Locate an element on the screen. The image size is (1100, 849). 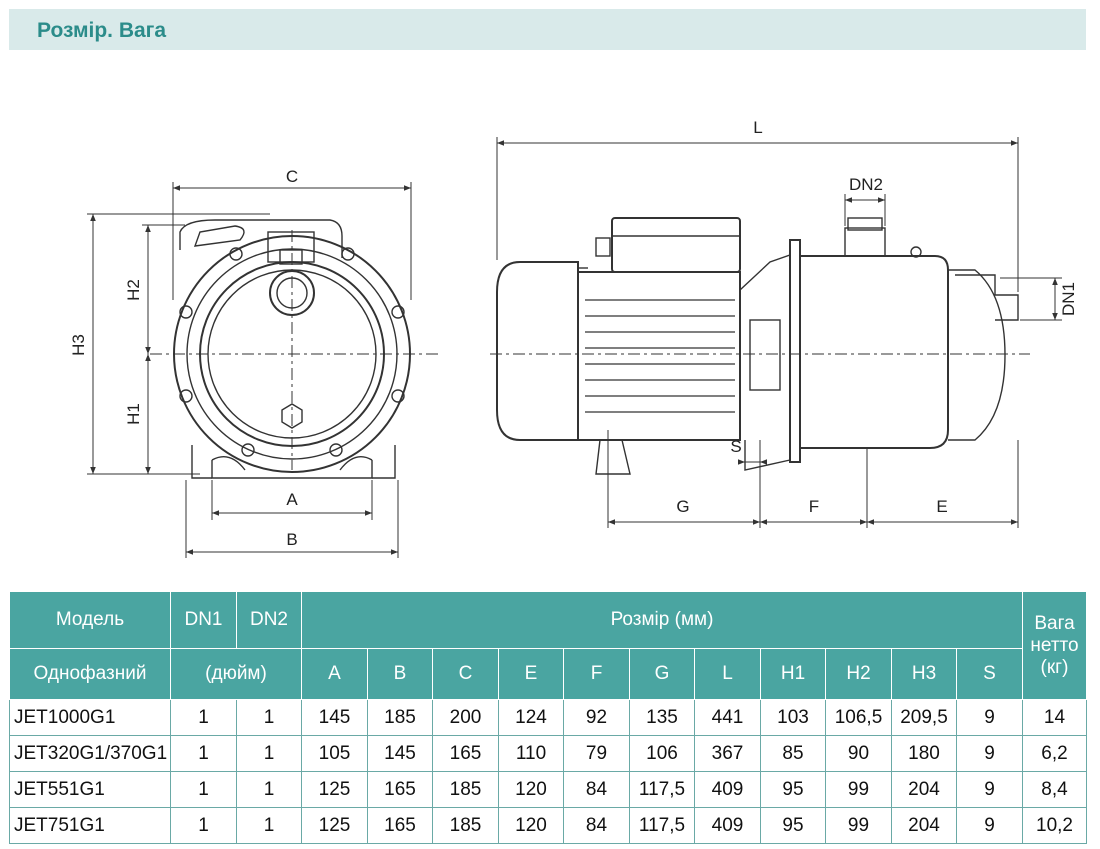
col-header-dn2: DN2 is located at coordinates (269, 620).